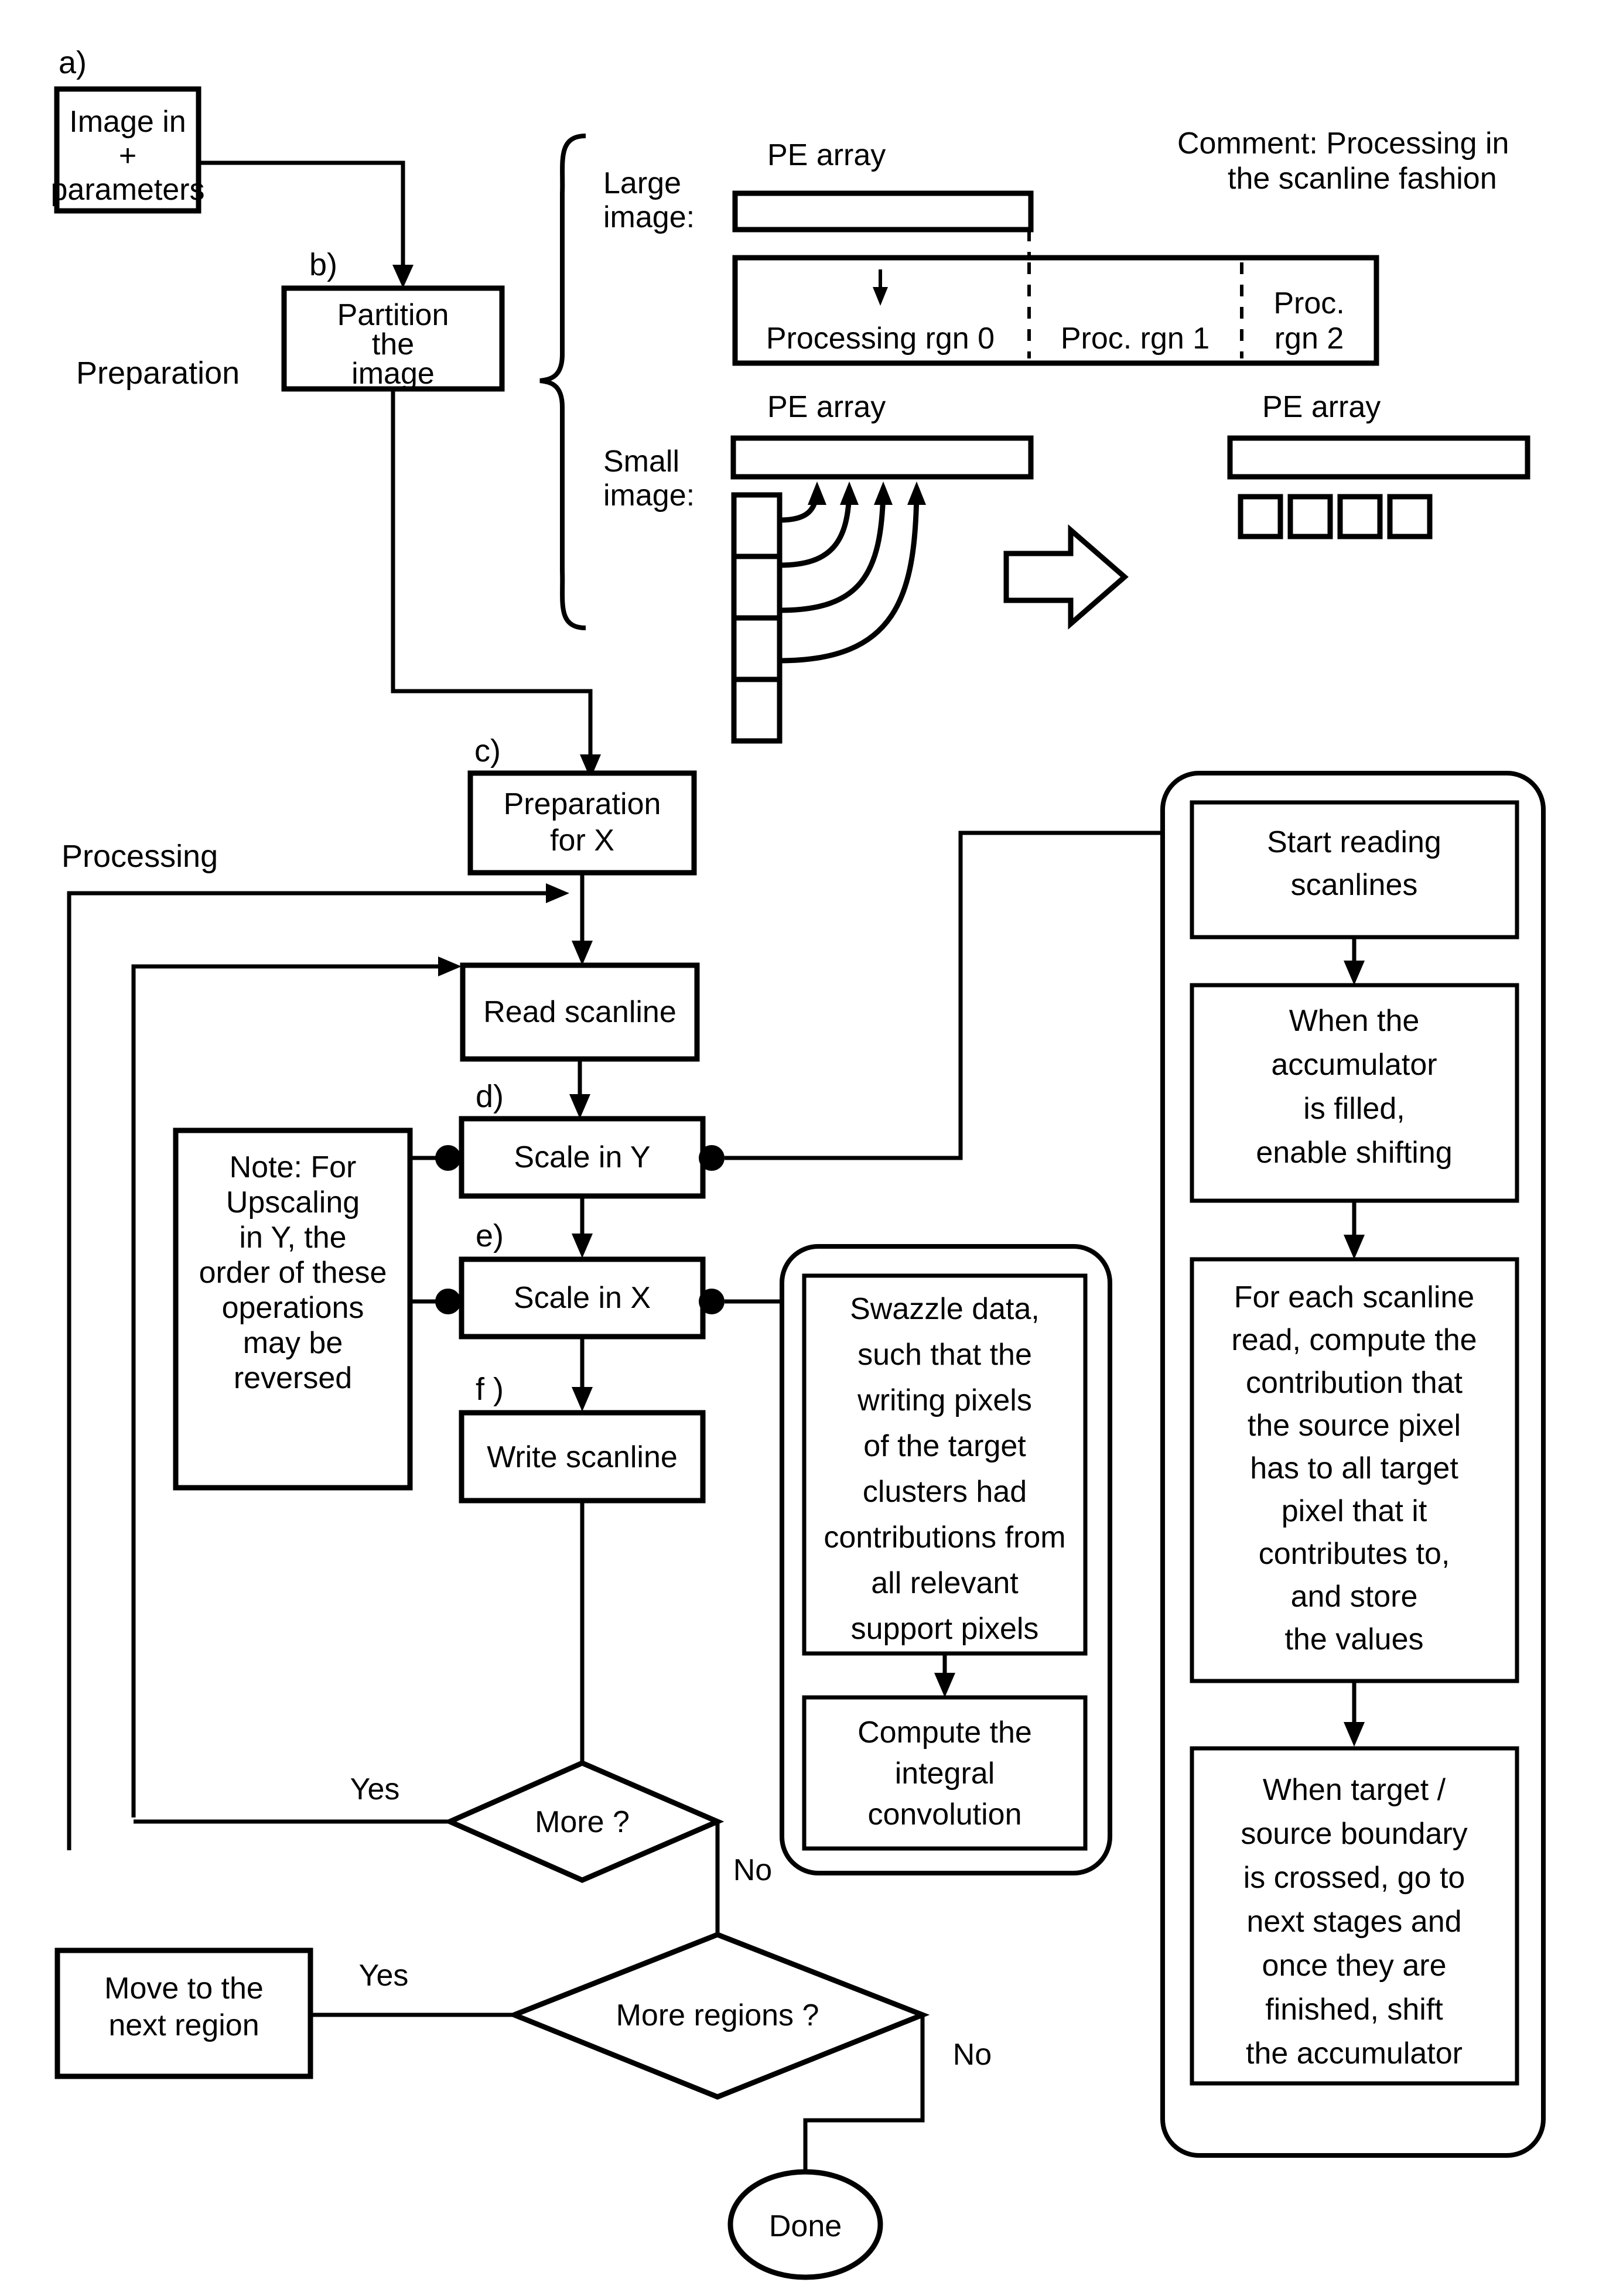 The image size is (1599, 2296). Describe the element at coordinates (293, 1202) in the screenshot. I see `note-box-line-1: Upscaling` at that location.